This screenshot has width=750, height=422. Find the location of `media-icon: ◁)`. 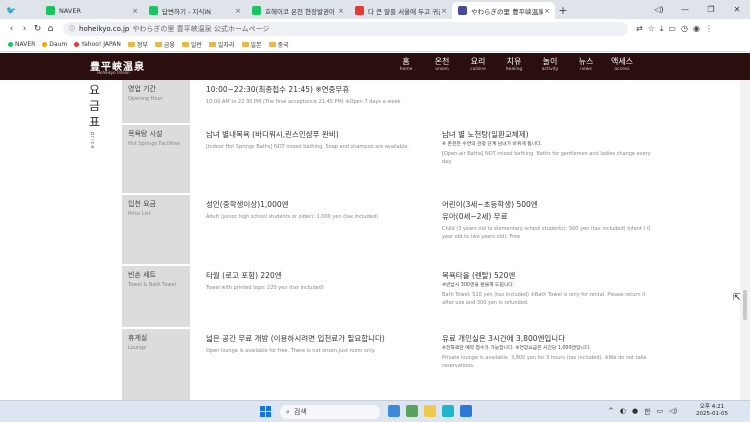

media-icon: ◁) is located at coordinates (659, 9).